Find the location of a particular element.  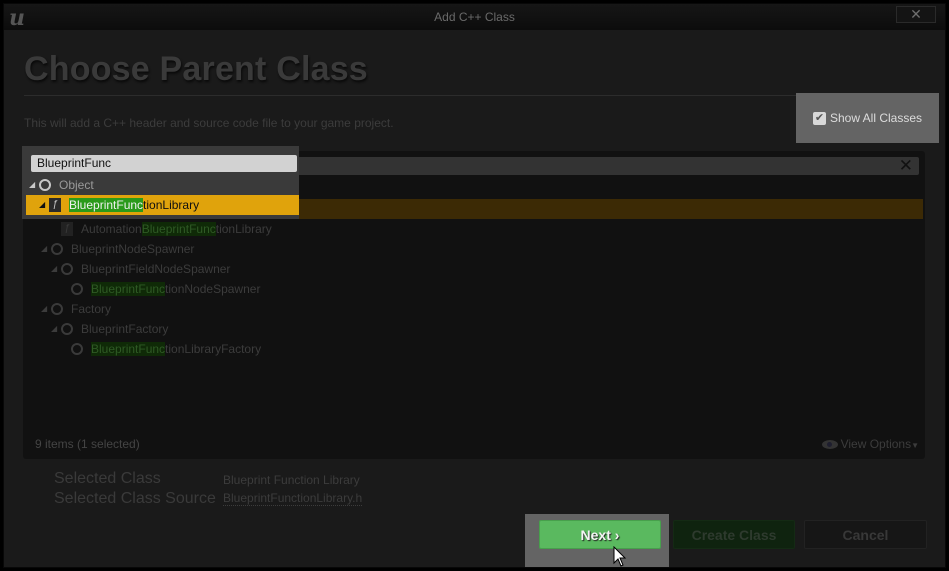

view-options-button: View Options▼ is located at coordinates (870, 444).